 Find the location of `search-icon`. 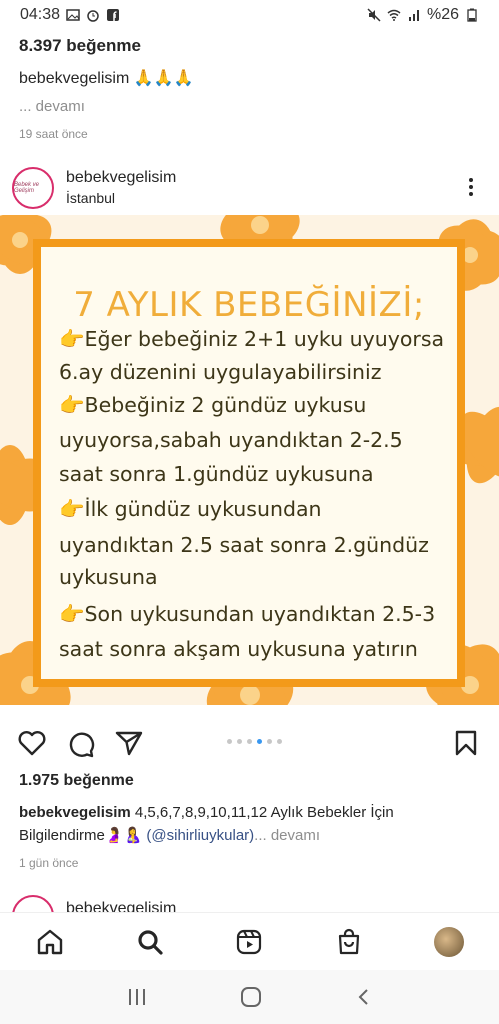

search-icon is located at coordinates (150, 942).